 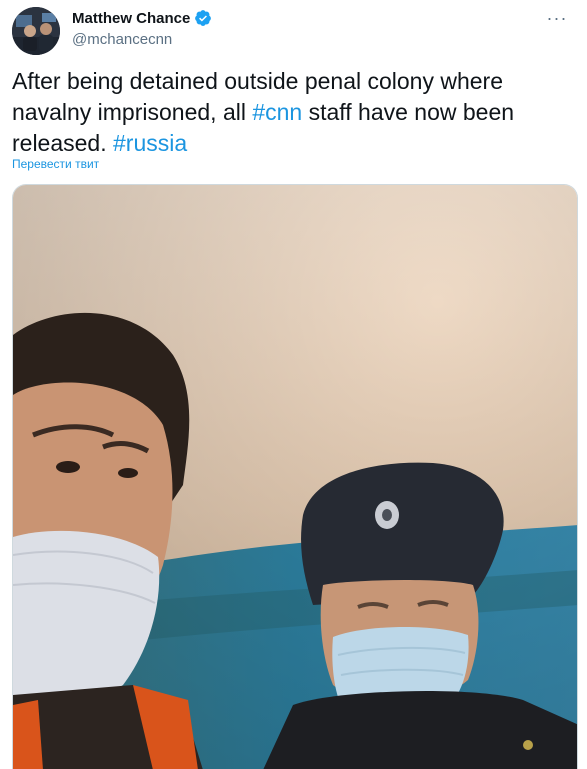 What do you see at coordinates (203, 18) in the screenshot?
I see `verified-badge-icon` at bounding box center [203, 18].